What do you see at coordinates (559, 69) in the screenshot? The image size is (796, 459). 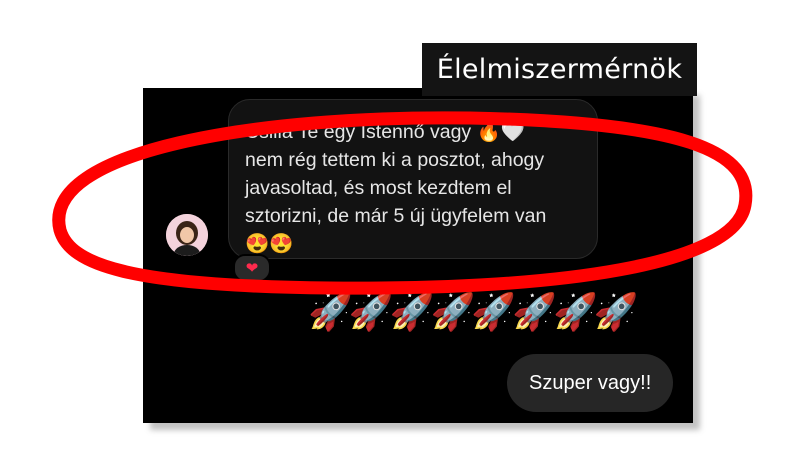 I see `title-label: Élelmiszermérnök` at bounding box center [559, 69].